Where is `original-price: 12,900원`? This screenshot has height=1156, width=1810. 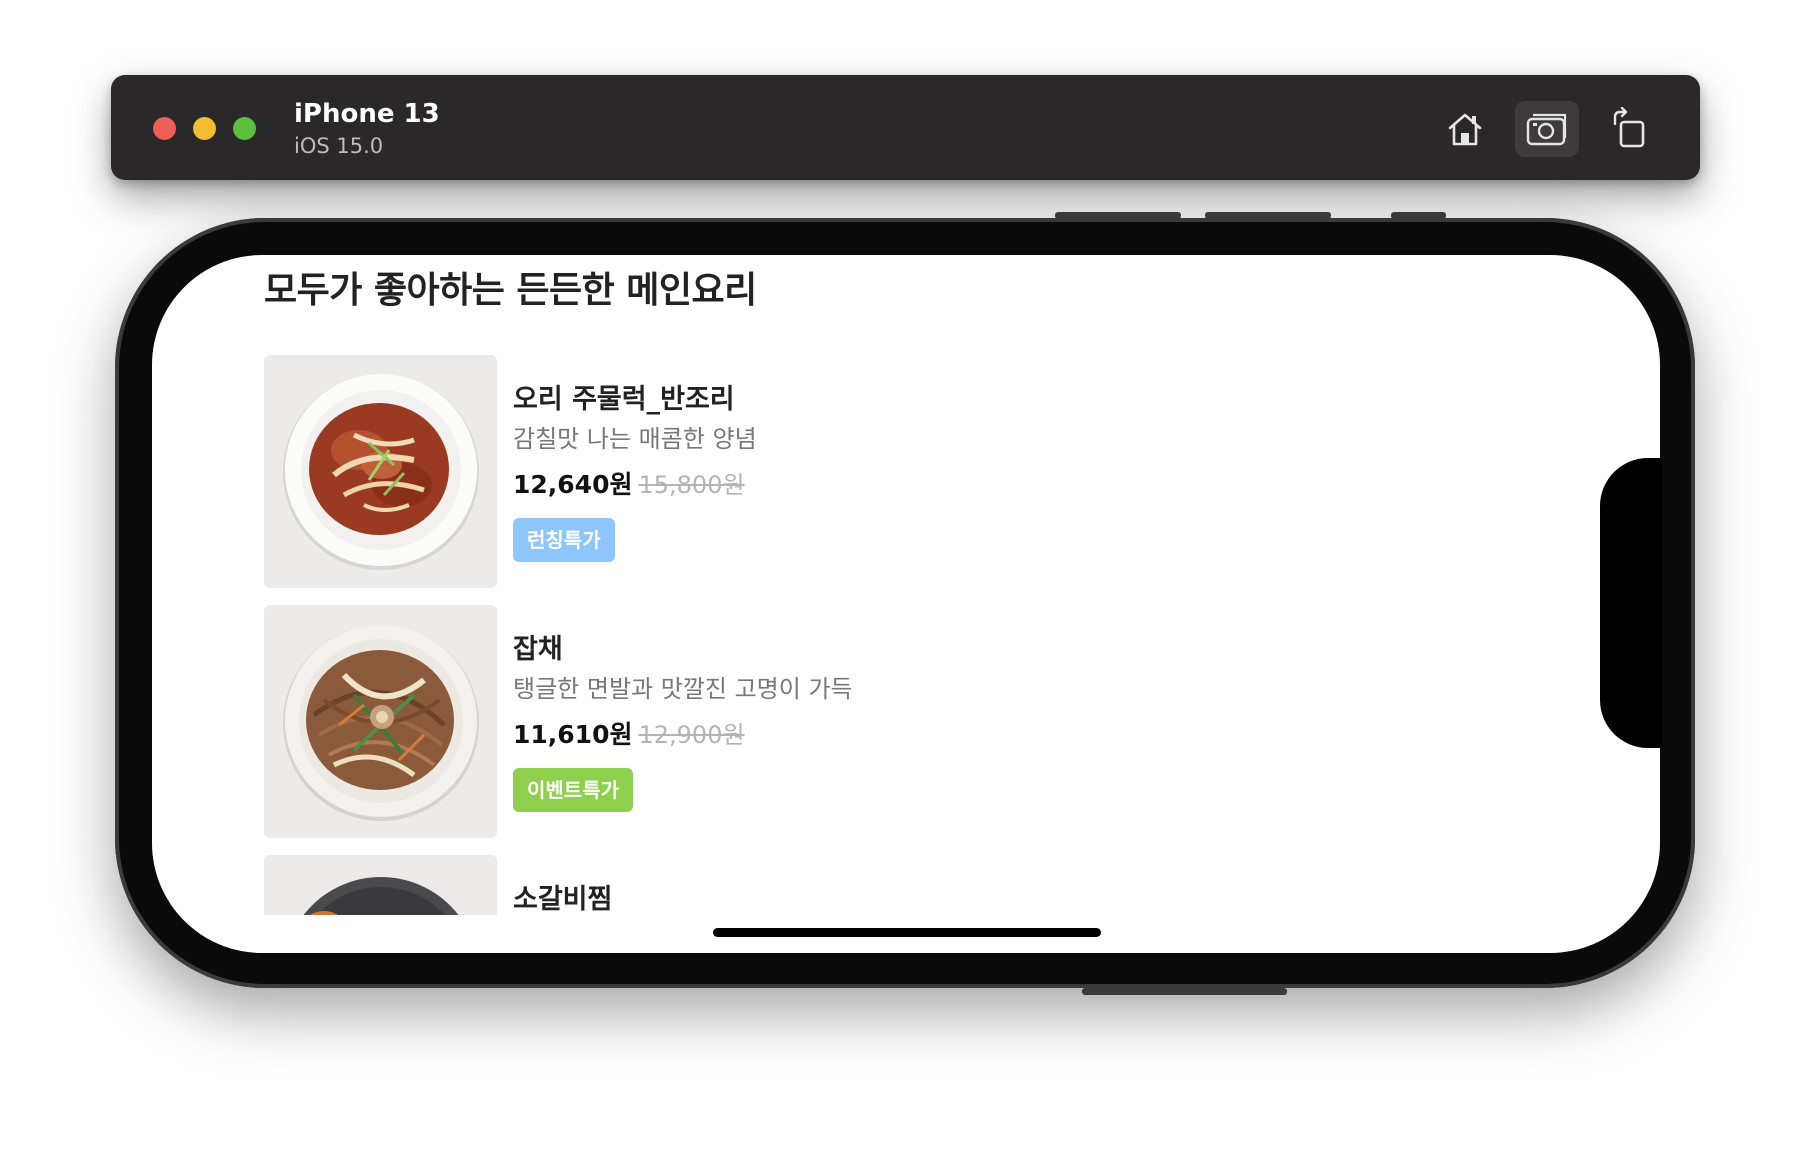 original-price: 12,900원 is located at coordinates (691, 735).